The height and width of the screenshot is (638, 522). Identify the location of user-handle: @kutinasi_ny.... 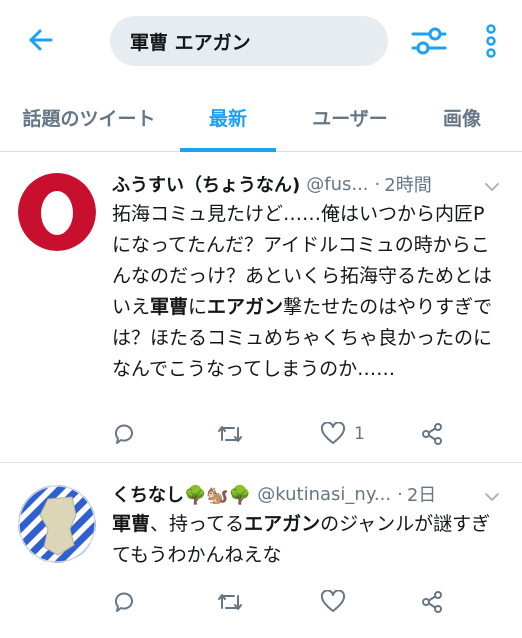
(324, 494).